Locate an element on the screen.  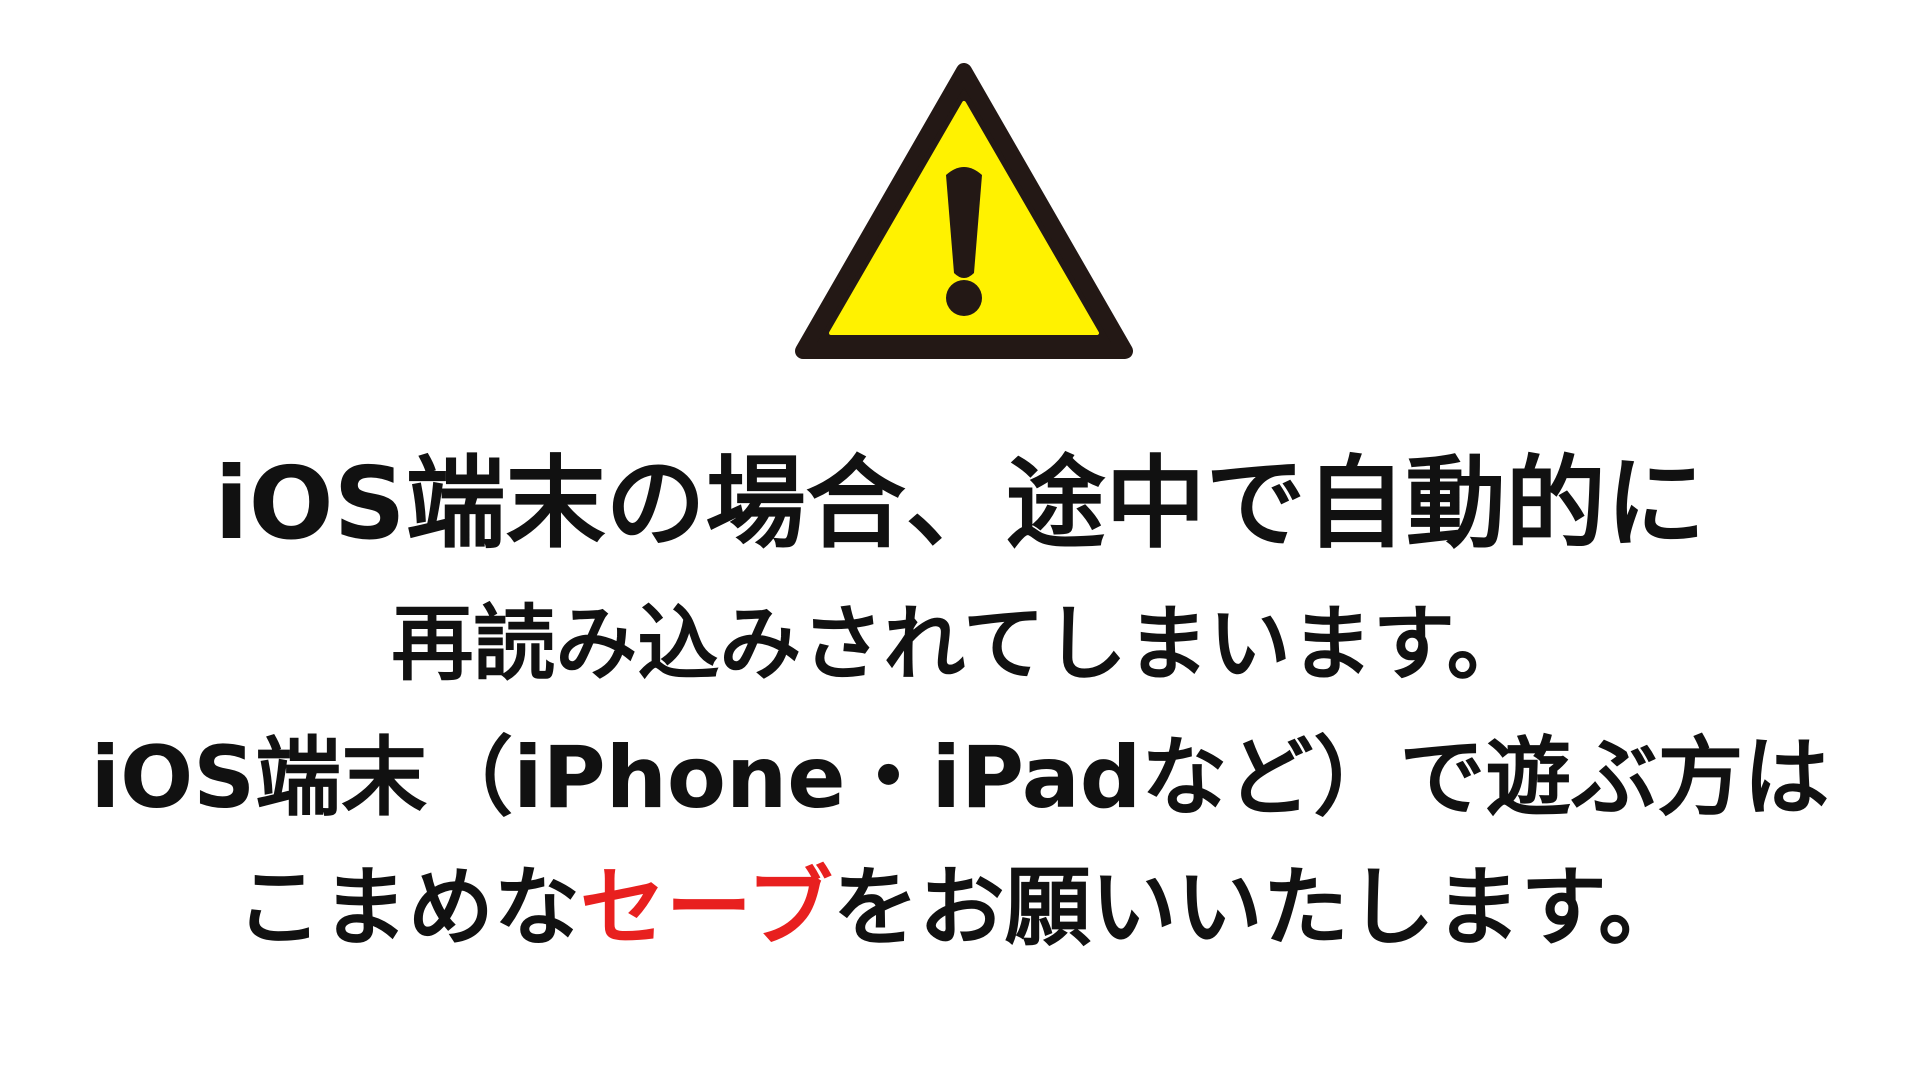
message-line-4: こまめなセーブをお願いいたします。 is located at coordinates (960, 908).